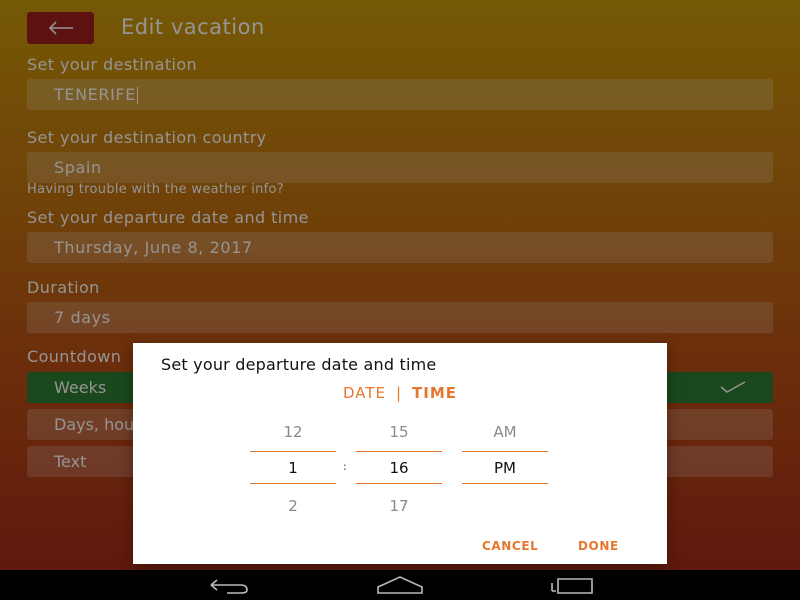 The image size is (800, 600). What do you see at coordinates (572, 585) in the screenshot?
I see `recents-icon` at bounding box center [572, 585].